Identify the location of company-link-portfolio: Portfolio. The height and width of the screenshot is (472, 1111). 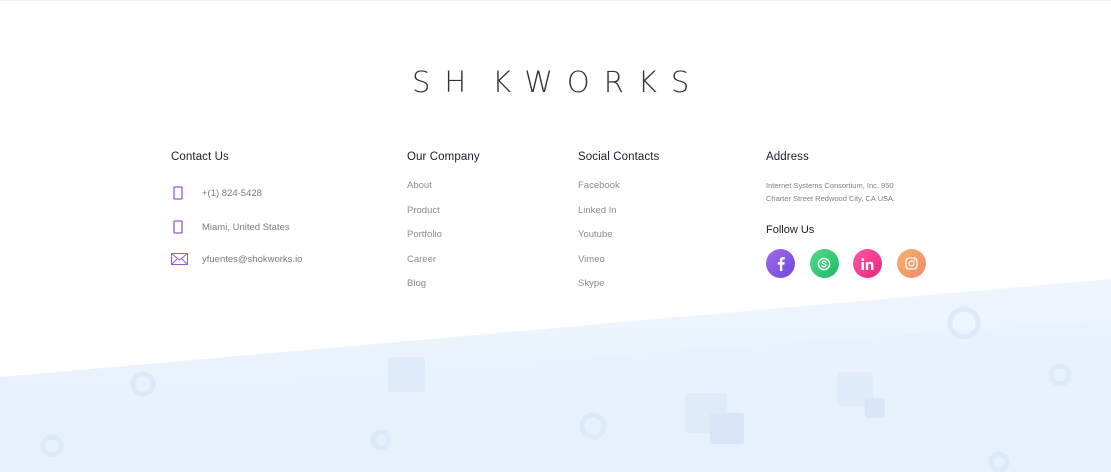
(424, 234).